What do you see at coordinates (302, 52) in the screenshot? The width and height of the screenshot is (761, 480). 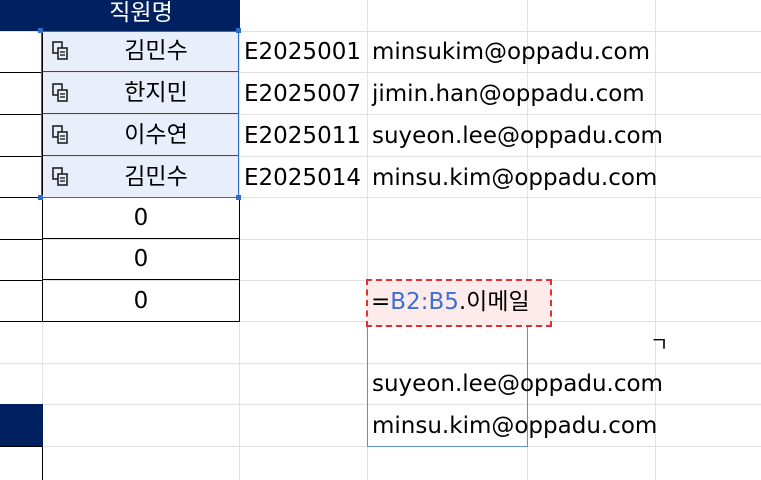 I see `employee-id-cell: E2025001` at bounding box center [302, 52].